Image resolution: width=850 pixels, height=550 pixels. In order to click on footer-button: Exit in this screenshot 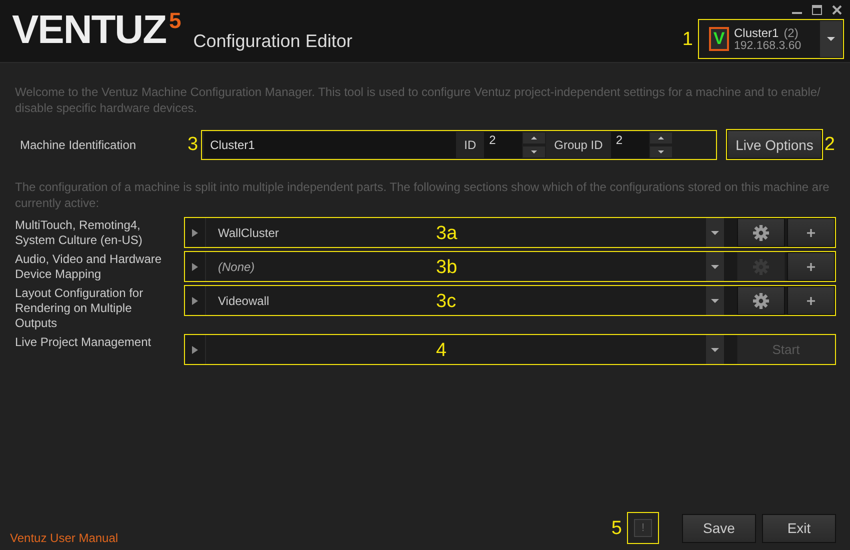, I will do `click(799, 528)`.